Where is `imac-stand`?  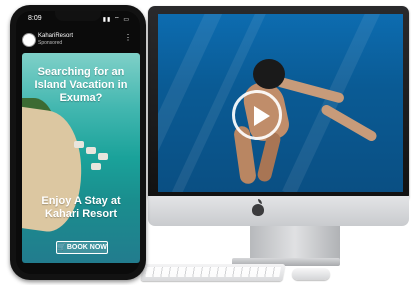 imac-stand is located at coordinates (295, 243).